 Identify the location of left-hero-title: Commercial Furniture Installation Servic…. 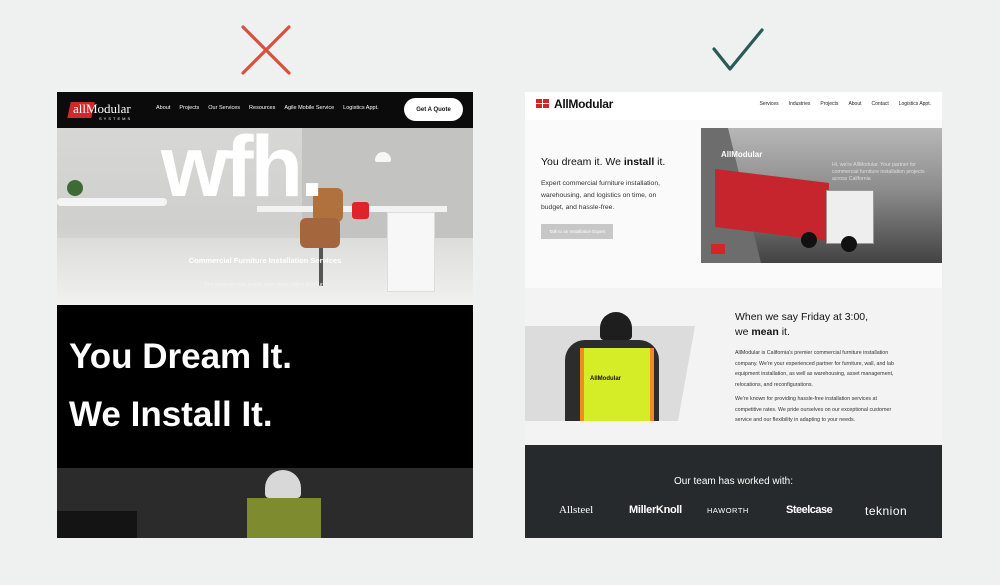
(265, 260).